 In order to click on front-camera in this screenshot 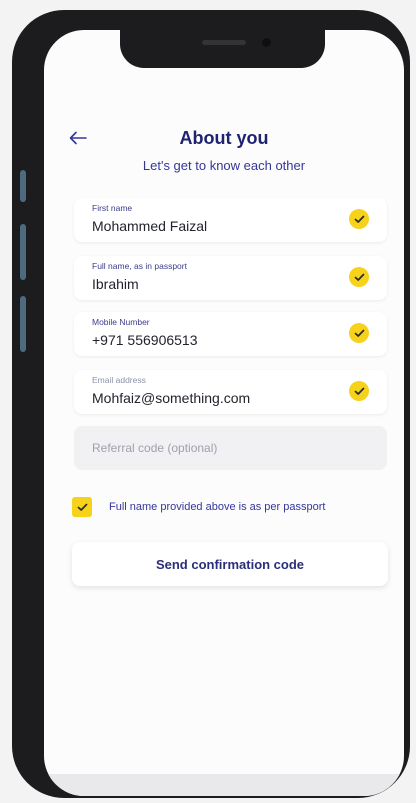, I will do `click(266, 42)`.